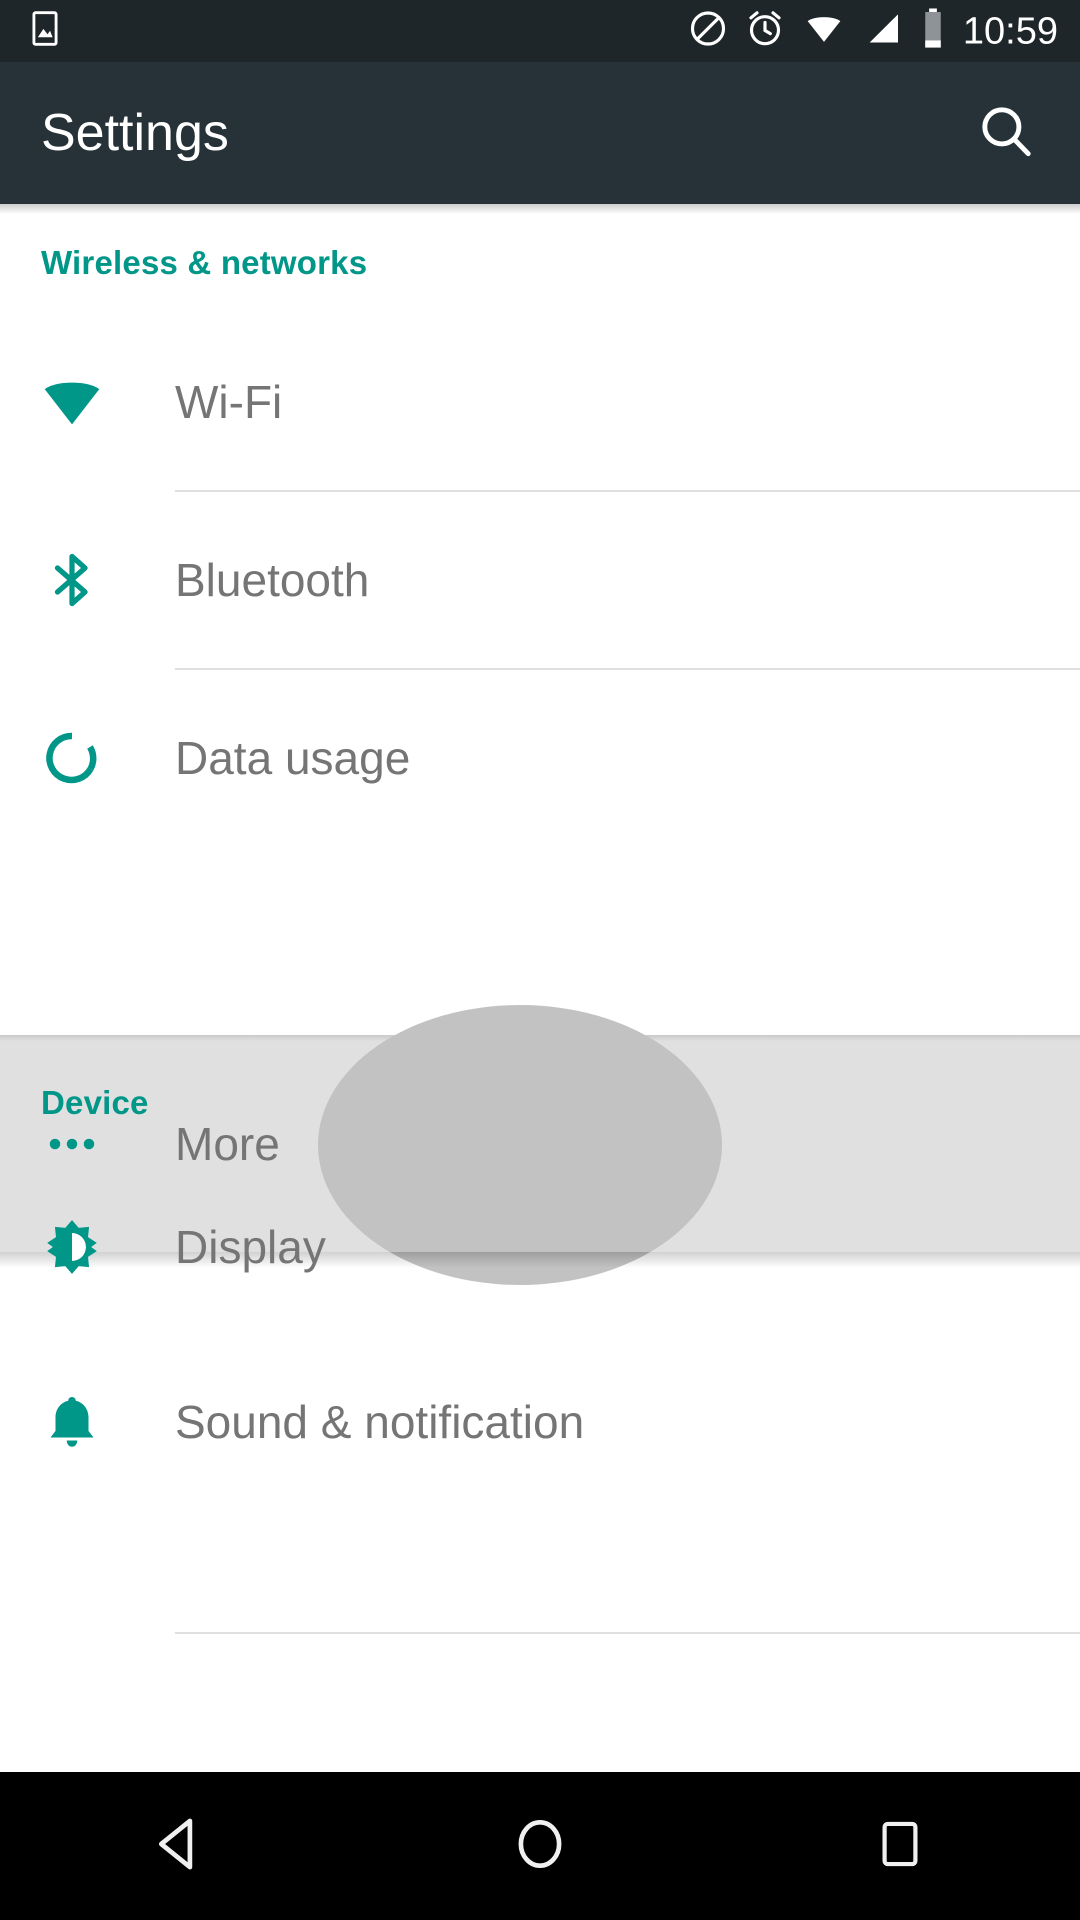 Image resolution: width=1080 pixels, height=1920 pixels. Describe the element at coordinates (72, 1422) in the screenshot. I see `bell-icon` at that location.